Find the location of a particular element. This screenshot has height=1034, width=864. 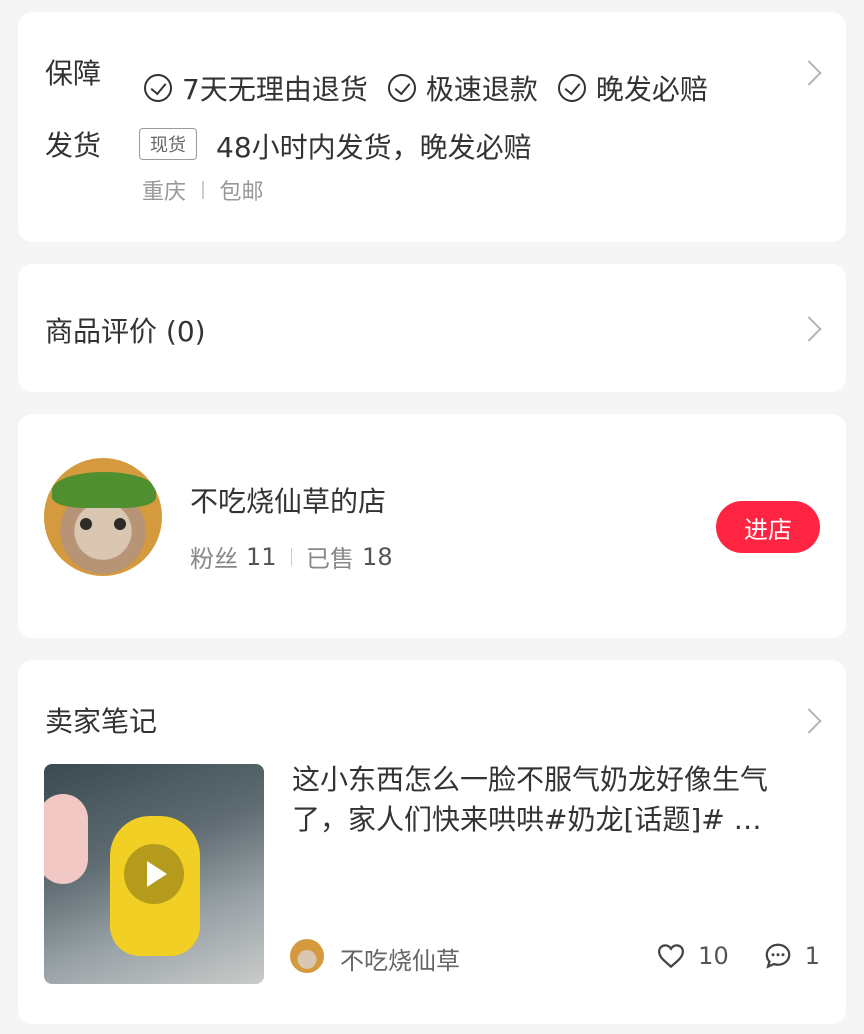

avatar-hat is located at coordinates (104, 490).